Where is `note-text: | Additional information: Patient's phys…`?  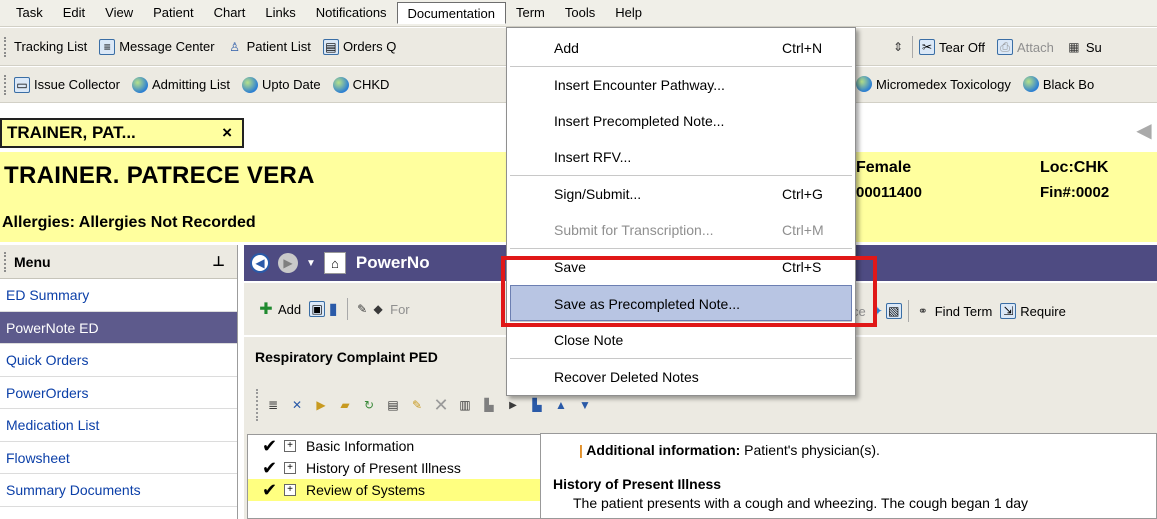
note-text: | Additional information: Patient's phys… is located at coordinates (848, 476).